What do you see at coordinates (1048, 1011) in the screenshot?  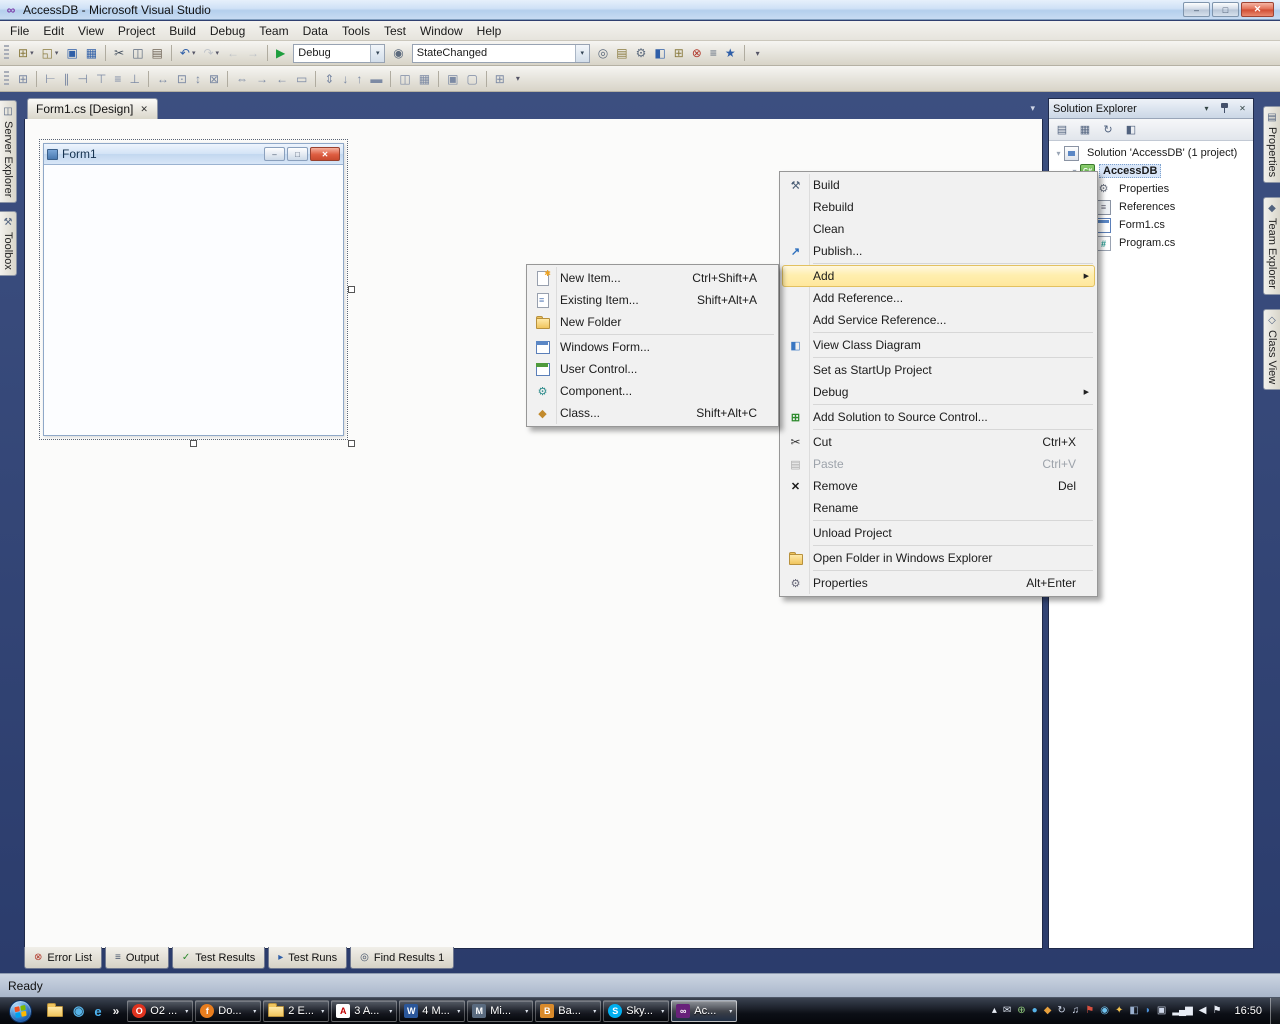 I see `tray-antivirus-icon: ◆` at bounding box center [1048, 1011].